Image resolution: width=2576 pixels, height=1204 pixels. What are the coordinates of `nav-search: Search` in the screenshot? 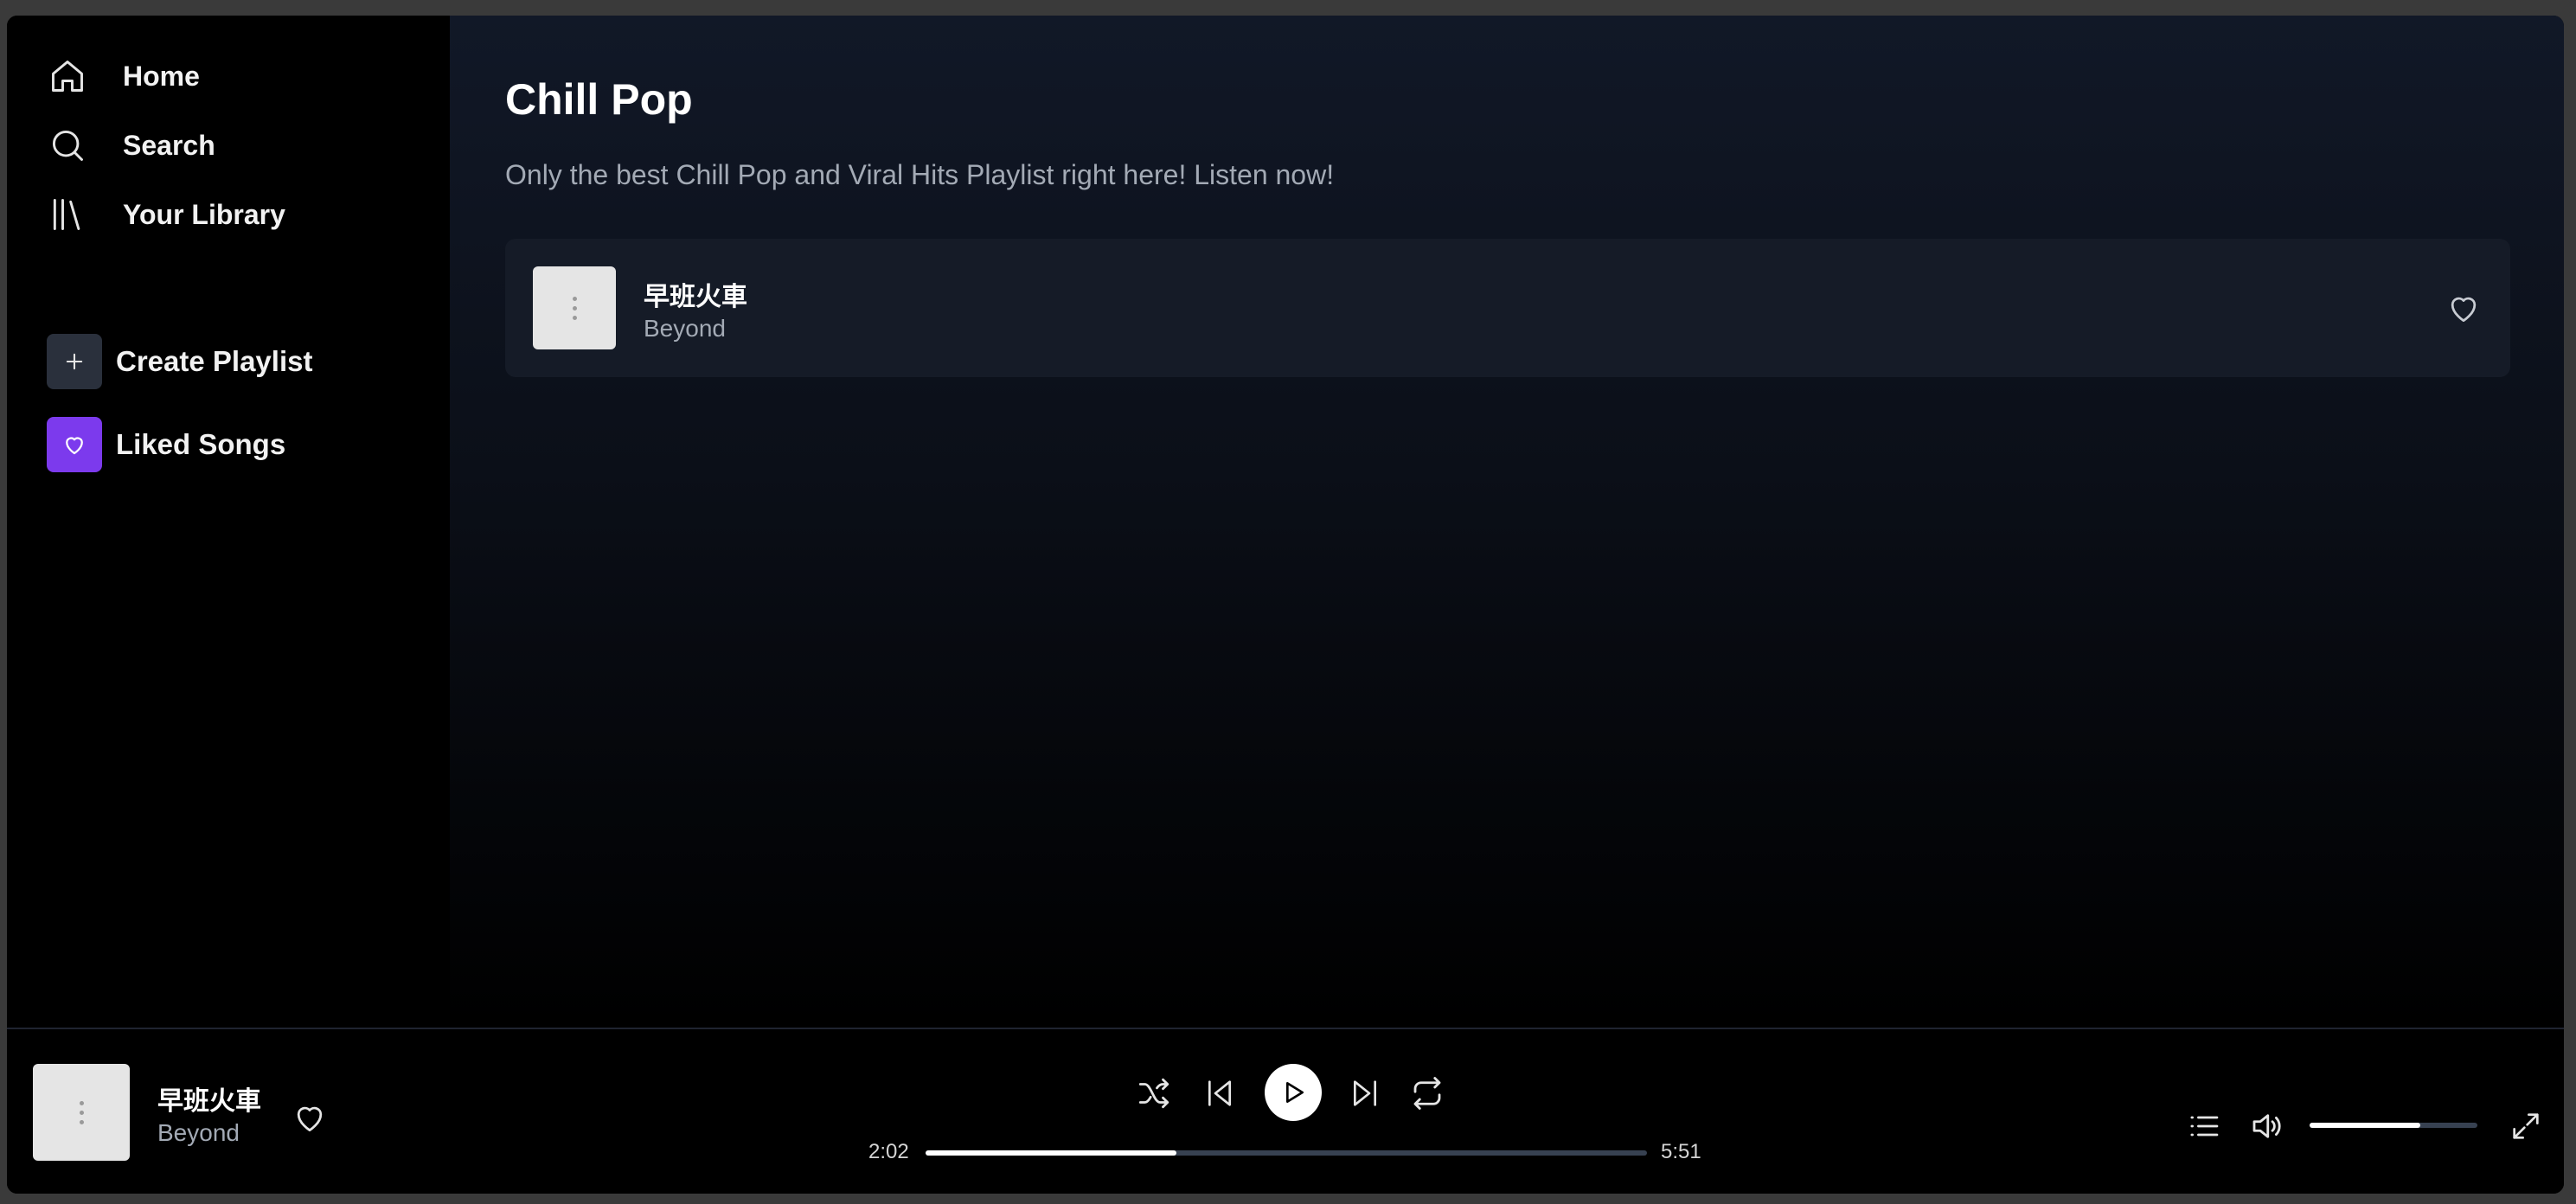 It's located at (131, 145).